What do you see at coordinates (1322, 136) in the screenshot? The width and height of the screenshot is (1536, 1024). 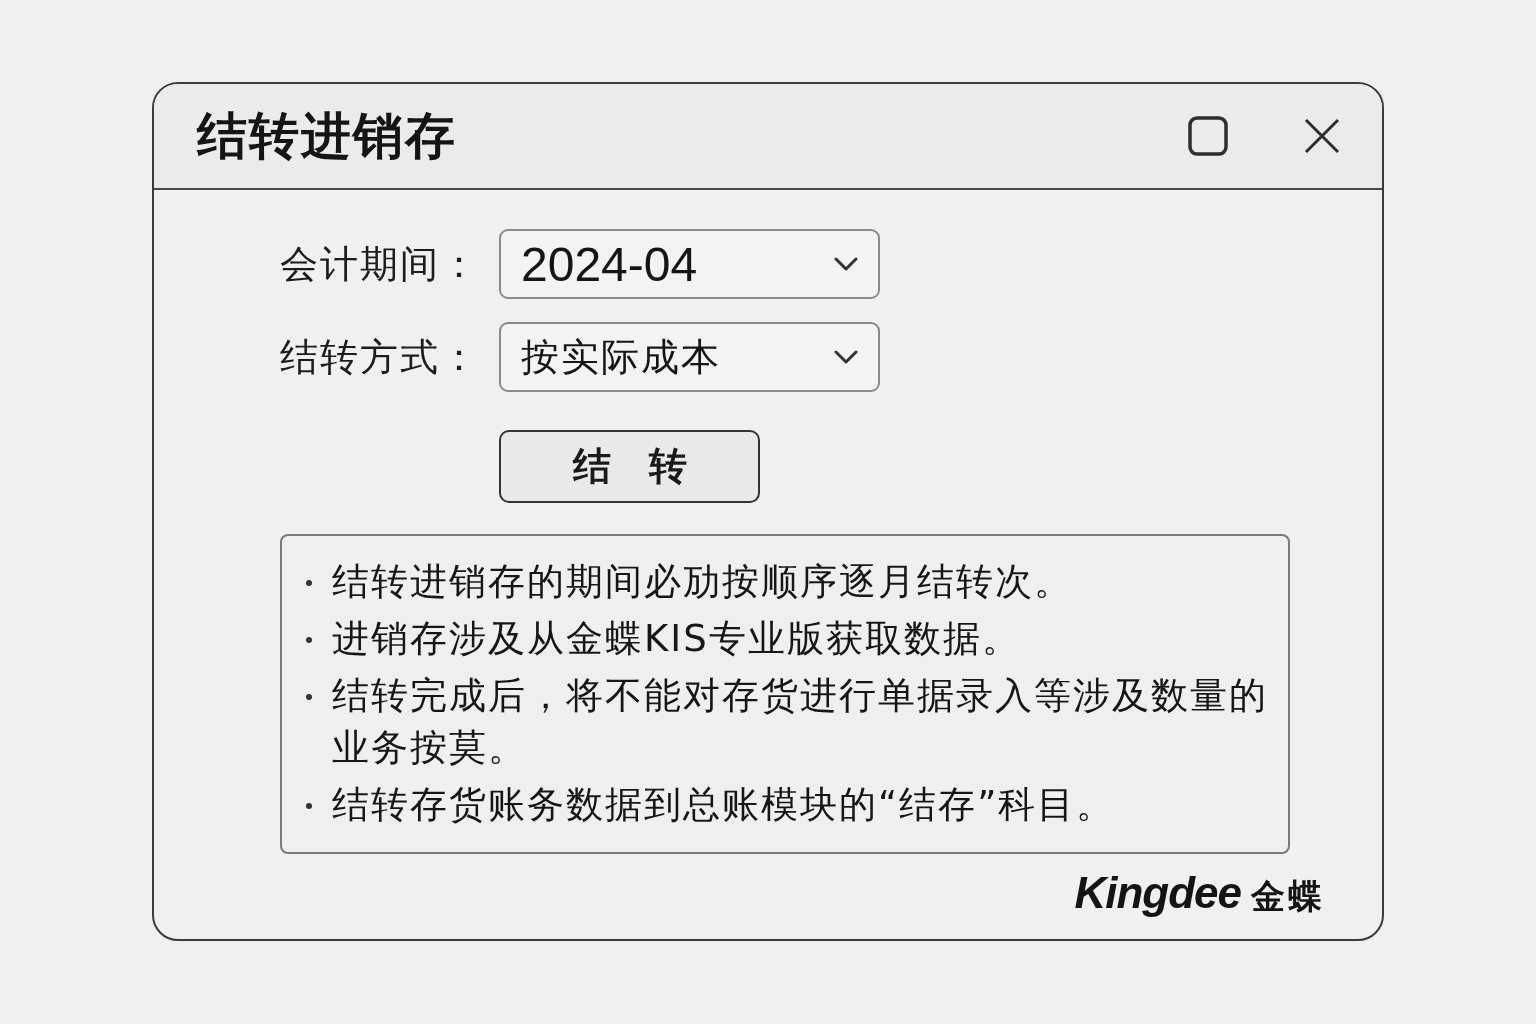 I see `close-icon` at bounding box center [1322, 136].